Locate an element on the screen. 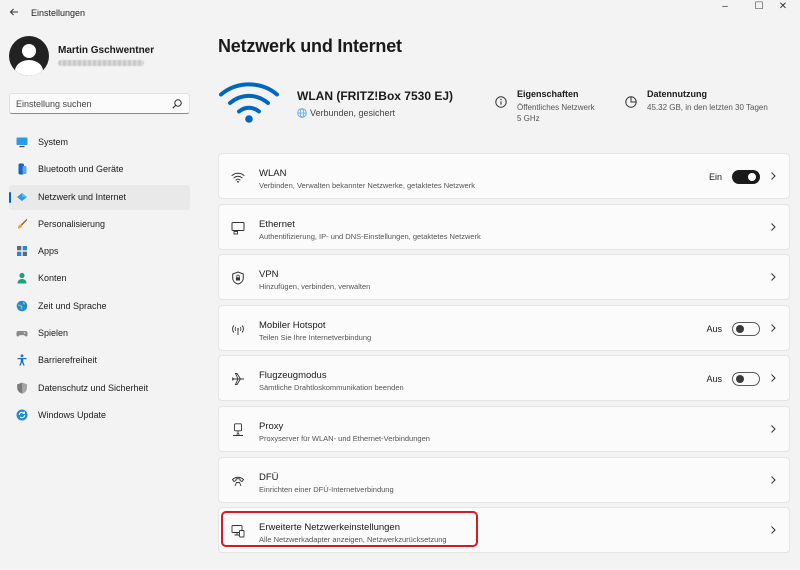 The height and width of the screenshot is (570, 800). sidebar-item-personalization: Personalisierung is located at coordinates (99, 224).